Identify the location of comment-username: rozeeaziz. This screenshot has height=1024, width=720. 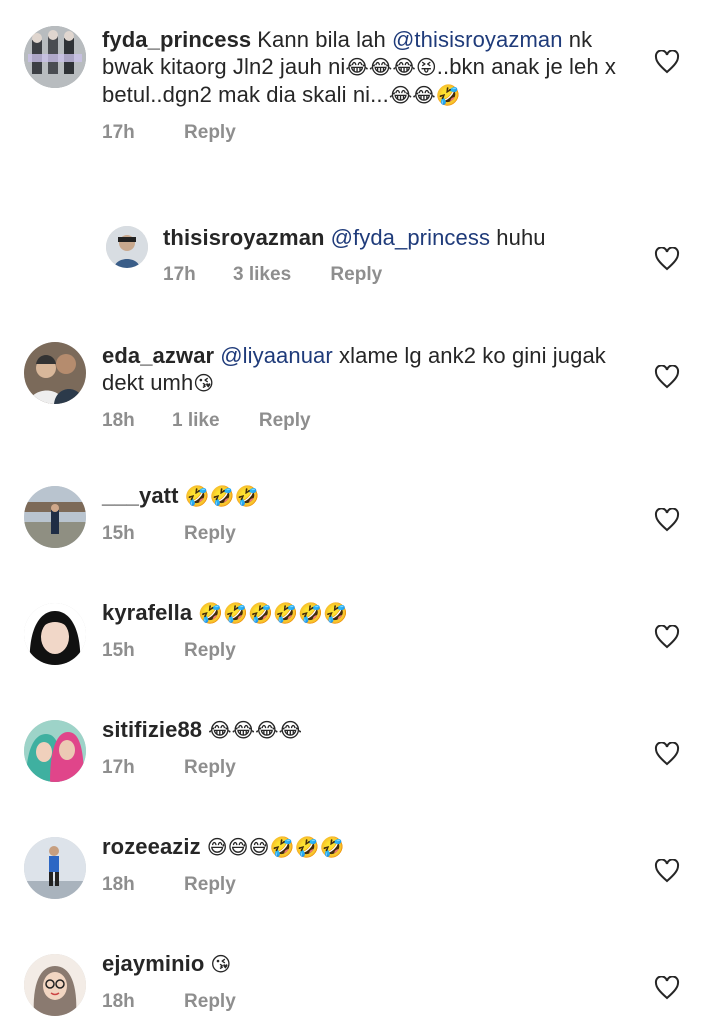
(151, 846).